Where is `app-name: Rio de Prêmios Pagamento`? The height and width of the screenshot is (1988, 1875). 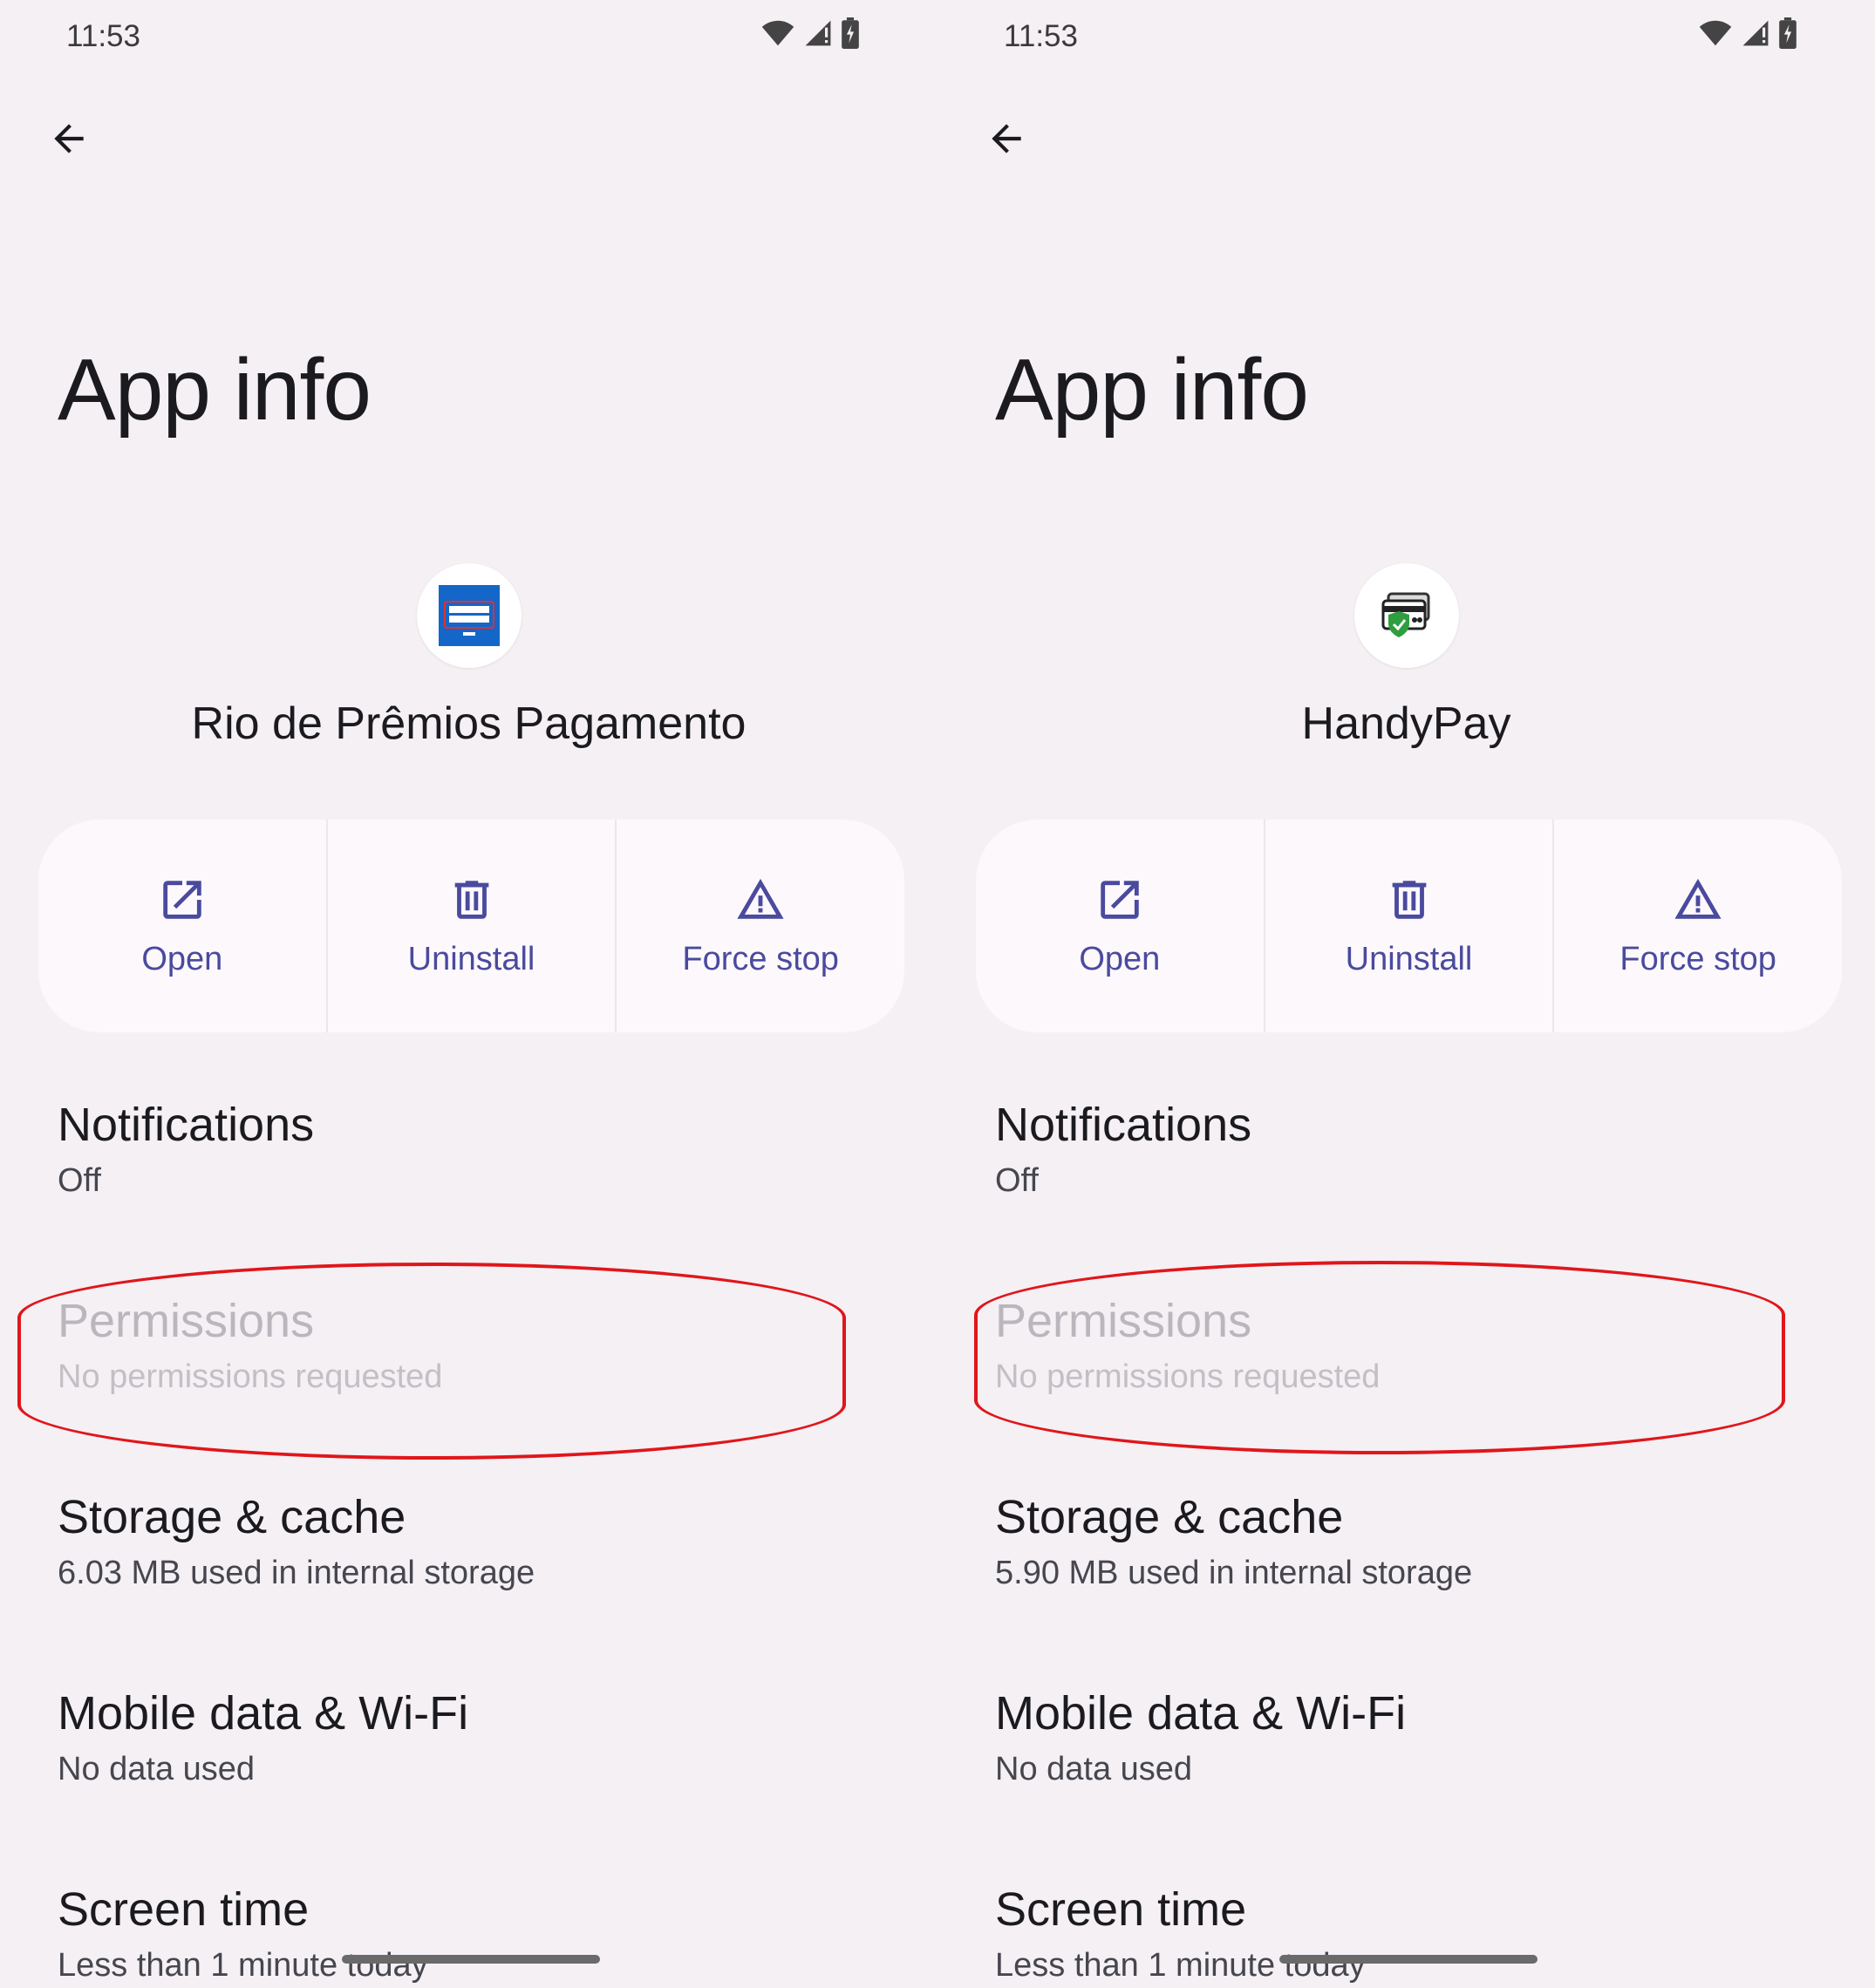 app-name: Rio de Prêmios Pagamento is located at coordinates (469, 723).